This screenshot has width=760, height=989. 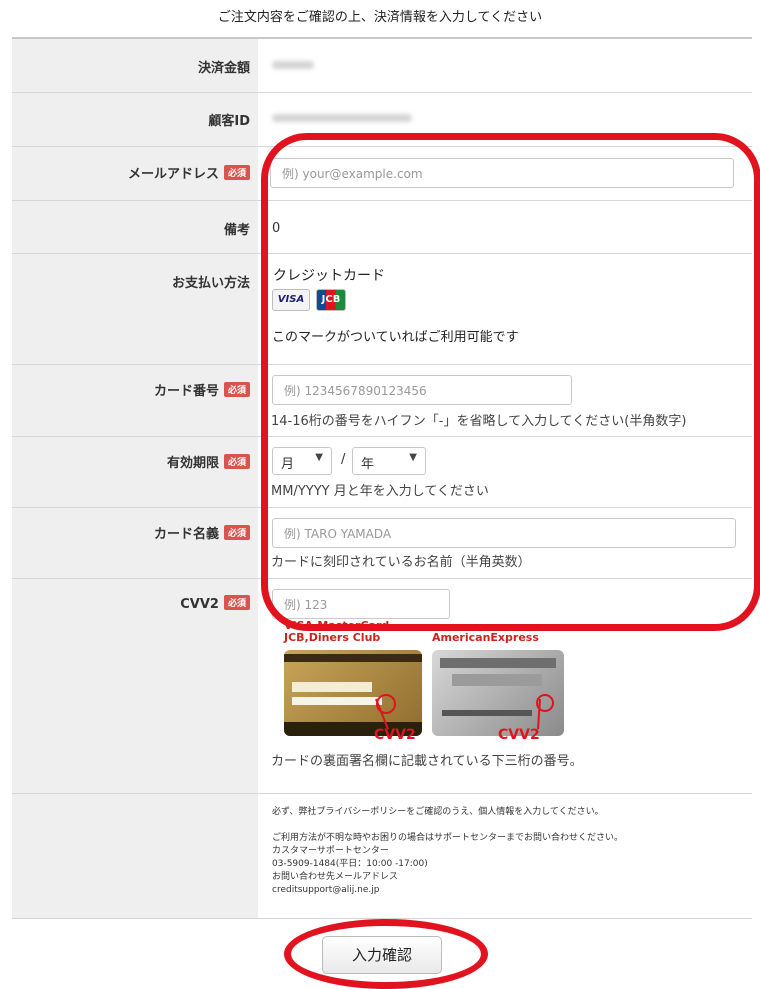 What do you see at coordinates (505, 309) in the screenshot?
I see `payment-cell: クレジットカード VISA JCB このマークがついていればご利用可能です` at bounding box center [505, 309].